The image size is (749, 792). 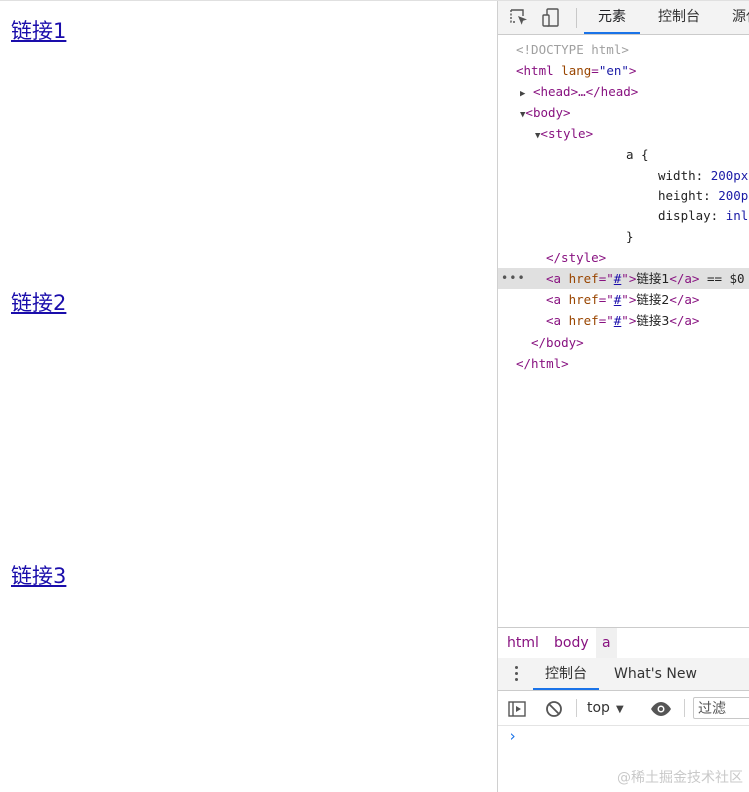 I want to click on filter-input: 过滤, so click(x=721, y=708).